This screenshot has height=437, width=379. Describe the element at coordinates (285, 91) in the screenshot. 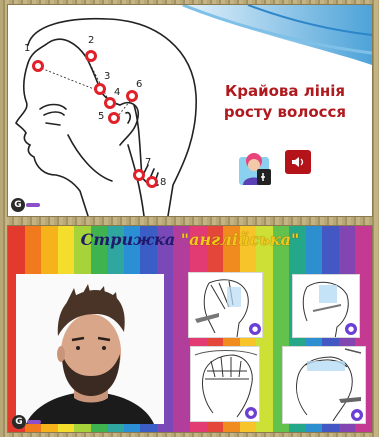

I see `slide-title-line-1: Крайова лінія` at that location.